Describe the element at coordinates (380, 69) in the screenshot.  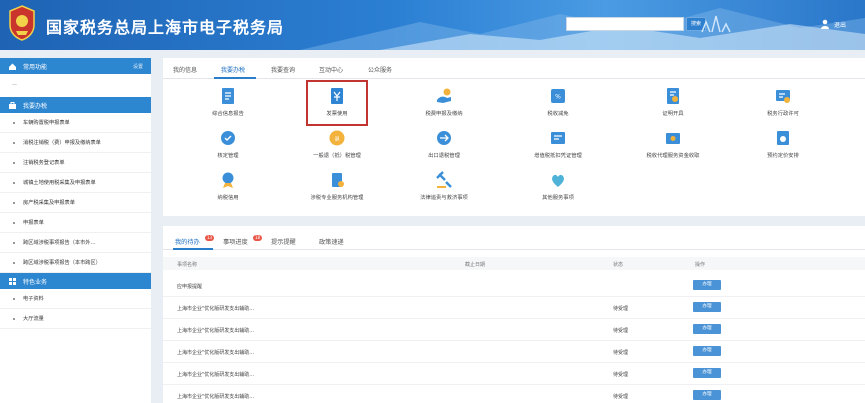
I see `tab-public-service: 公众服务` at that location.